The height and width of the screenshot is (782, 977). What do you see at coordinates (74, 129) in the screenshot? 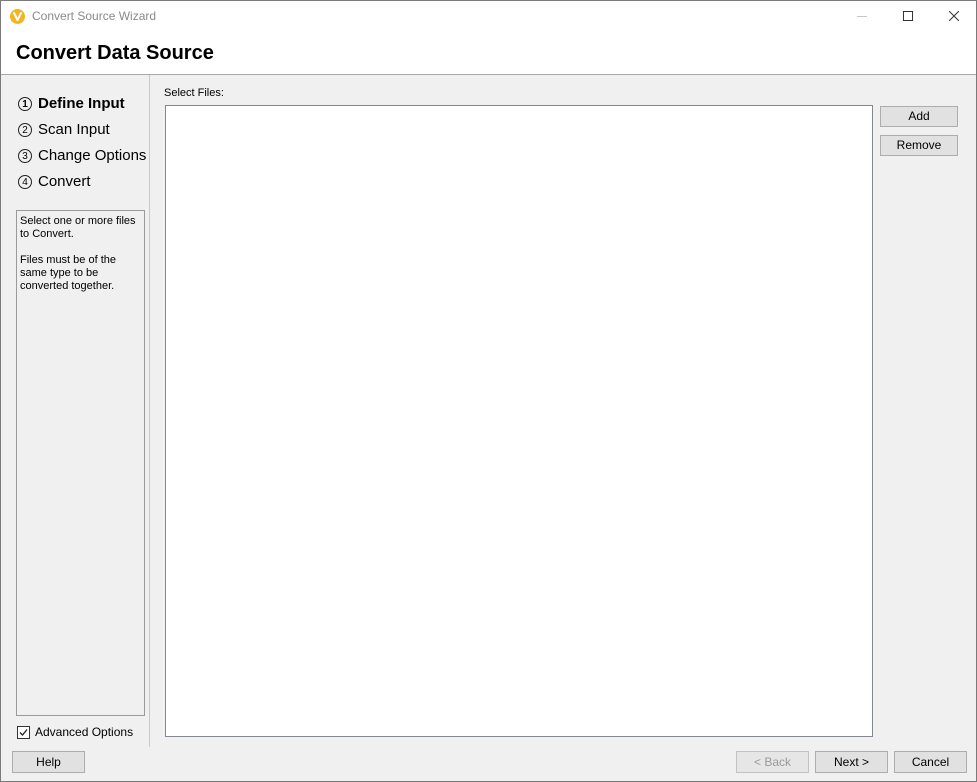
I see `step-label: Scan Input` at bounding box center [74, 129].